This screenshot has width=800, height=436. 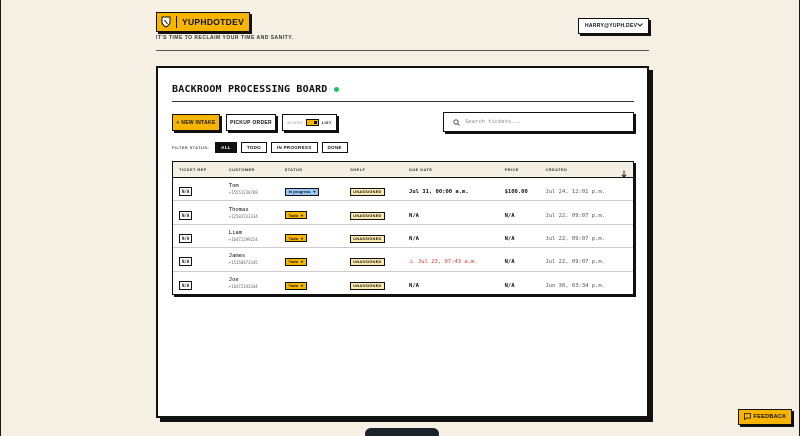 I want to click on search-box, so click(x=538, y=122).